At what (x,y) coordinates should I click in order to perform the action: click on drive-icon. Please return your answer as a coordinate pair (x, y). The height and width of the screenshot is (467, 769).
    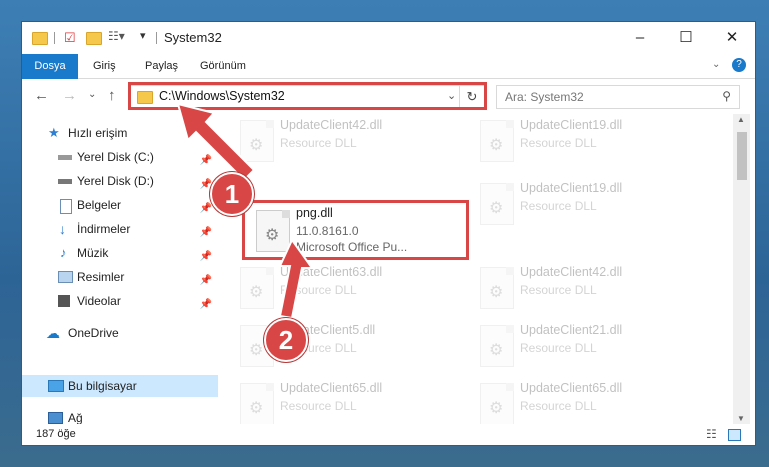
    Looking at the image, I should click on (65, 157).